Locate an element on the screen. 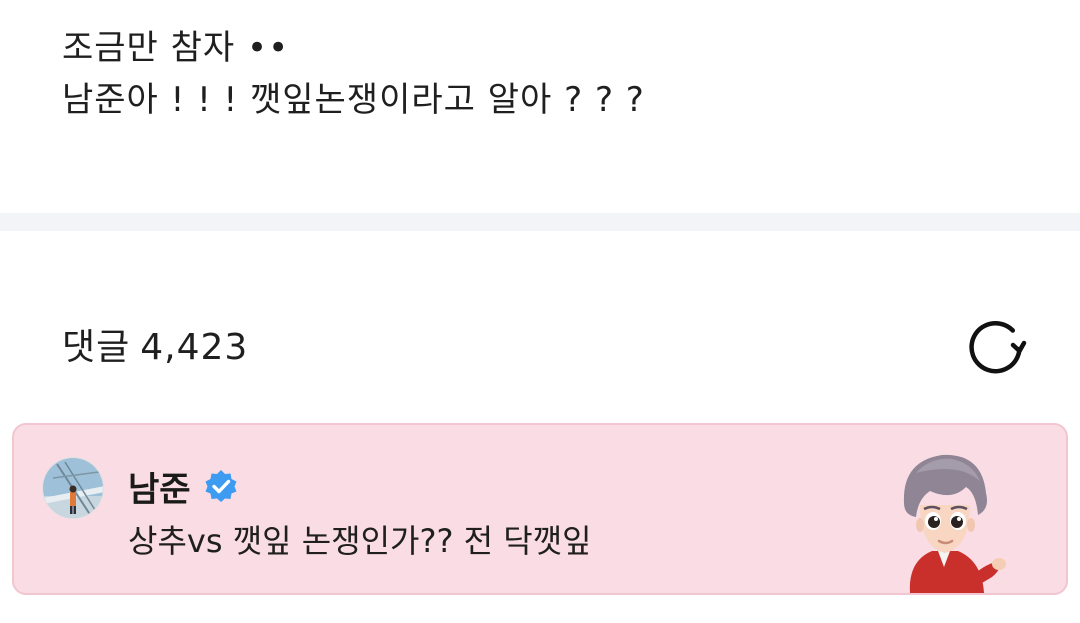 Image resolution: width=1080 pixels, height=623 pixels. character-sticker is located at coordinates (954, 523).